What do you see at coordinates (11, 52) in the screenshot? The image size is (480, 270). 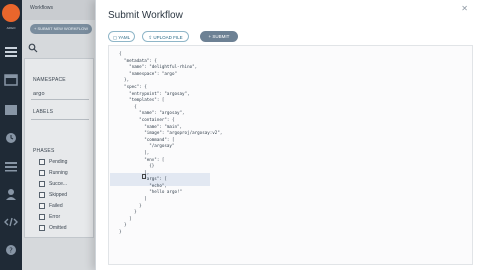 I see `menu-icon` at bounding box center [11, 52].